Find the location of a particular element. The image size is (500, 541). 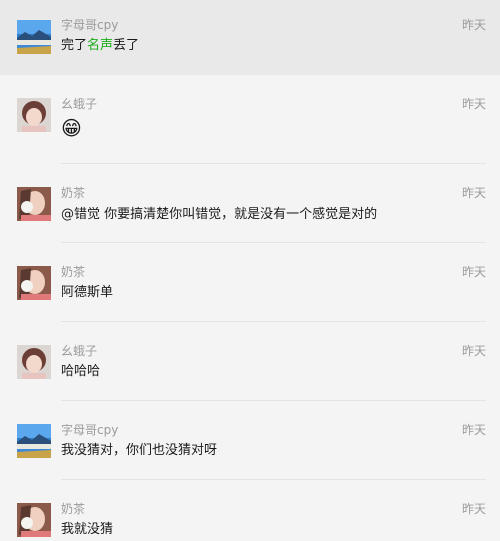

message-text: 完了名声丢了 is located at coordinates (100, 46).